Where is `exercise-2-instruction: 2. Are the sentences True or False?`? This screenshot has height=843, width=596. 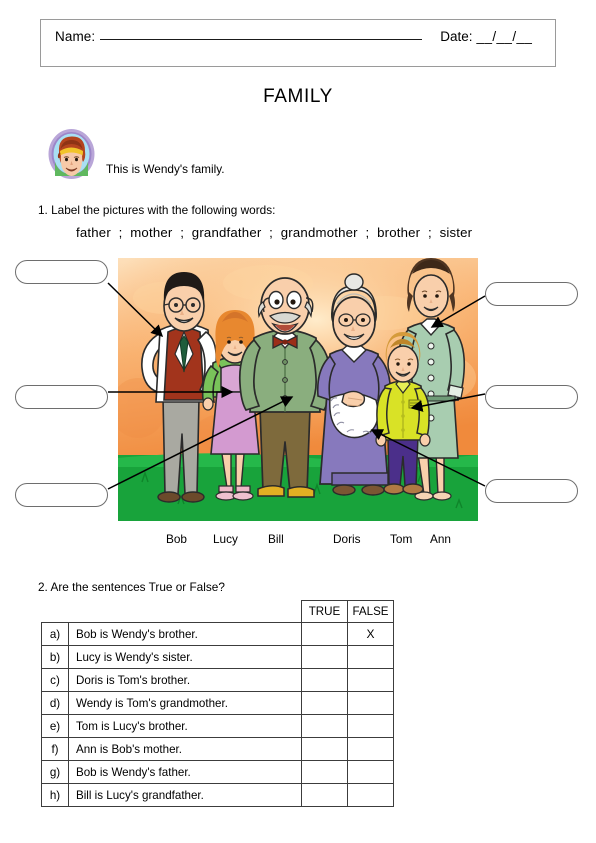
exercise-2-instruction: 2. Are the sentences True or False? is located at coordinates (131, 587).